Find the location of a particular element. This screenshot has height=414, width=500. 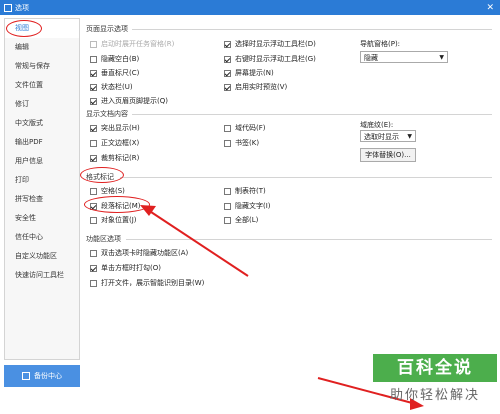

annotation-arrow-line is located at coordinates (198, 243).